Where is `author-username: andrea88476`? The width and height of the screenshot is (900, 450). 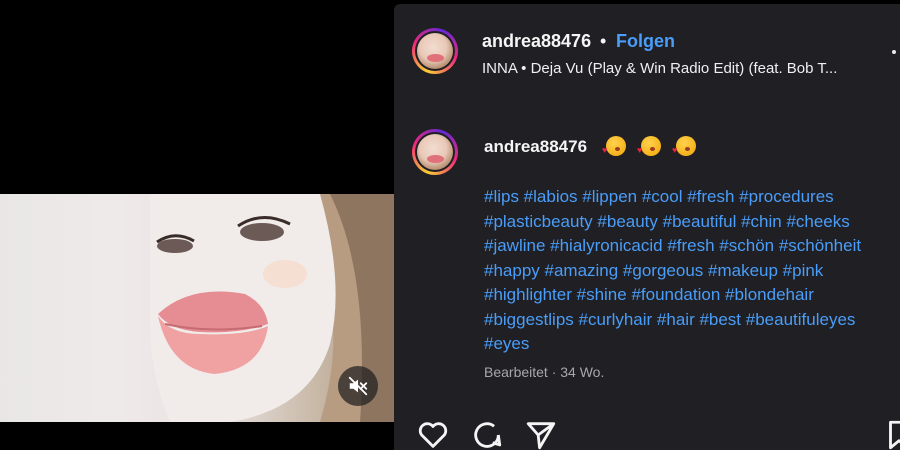
author-username: andrea88476 is located at coordinates (536, 41).